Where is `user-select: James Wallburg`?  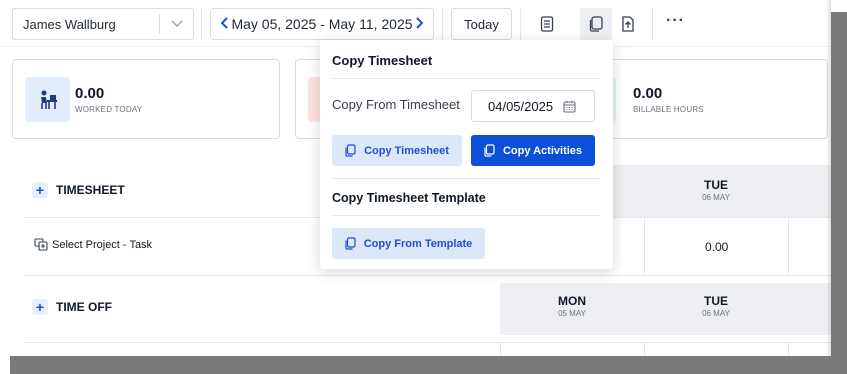 user-select: James Wallburg is located at coordinates (103, 24).